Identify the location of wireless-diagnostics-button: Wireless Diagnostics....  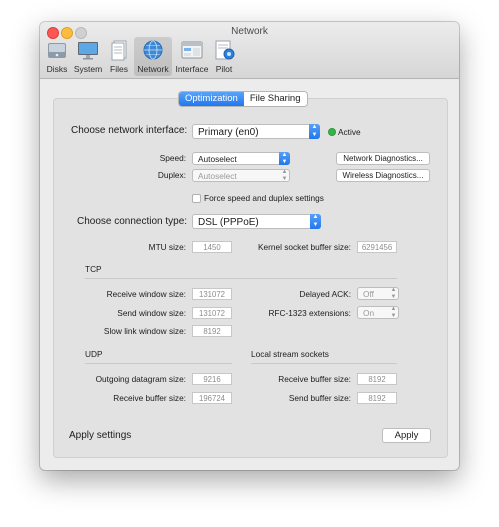
(383, 175).